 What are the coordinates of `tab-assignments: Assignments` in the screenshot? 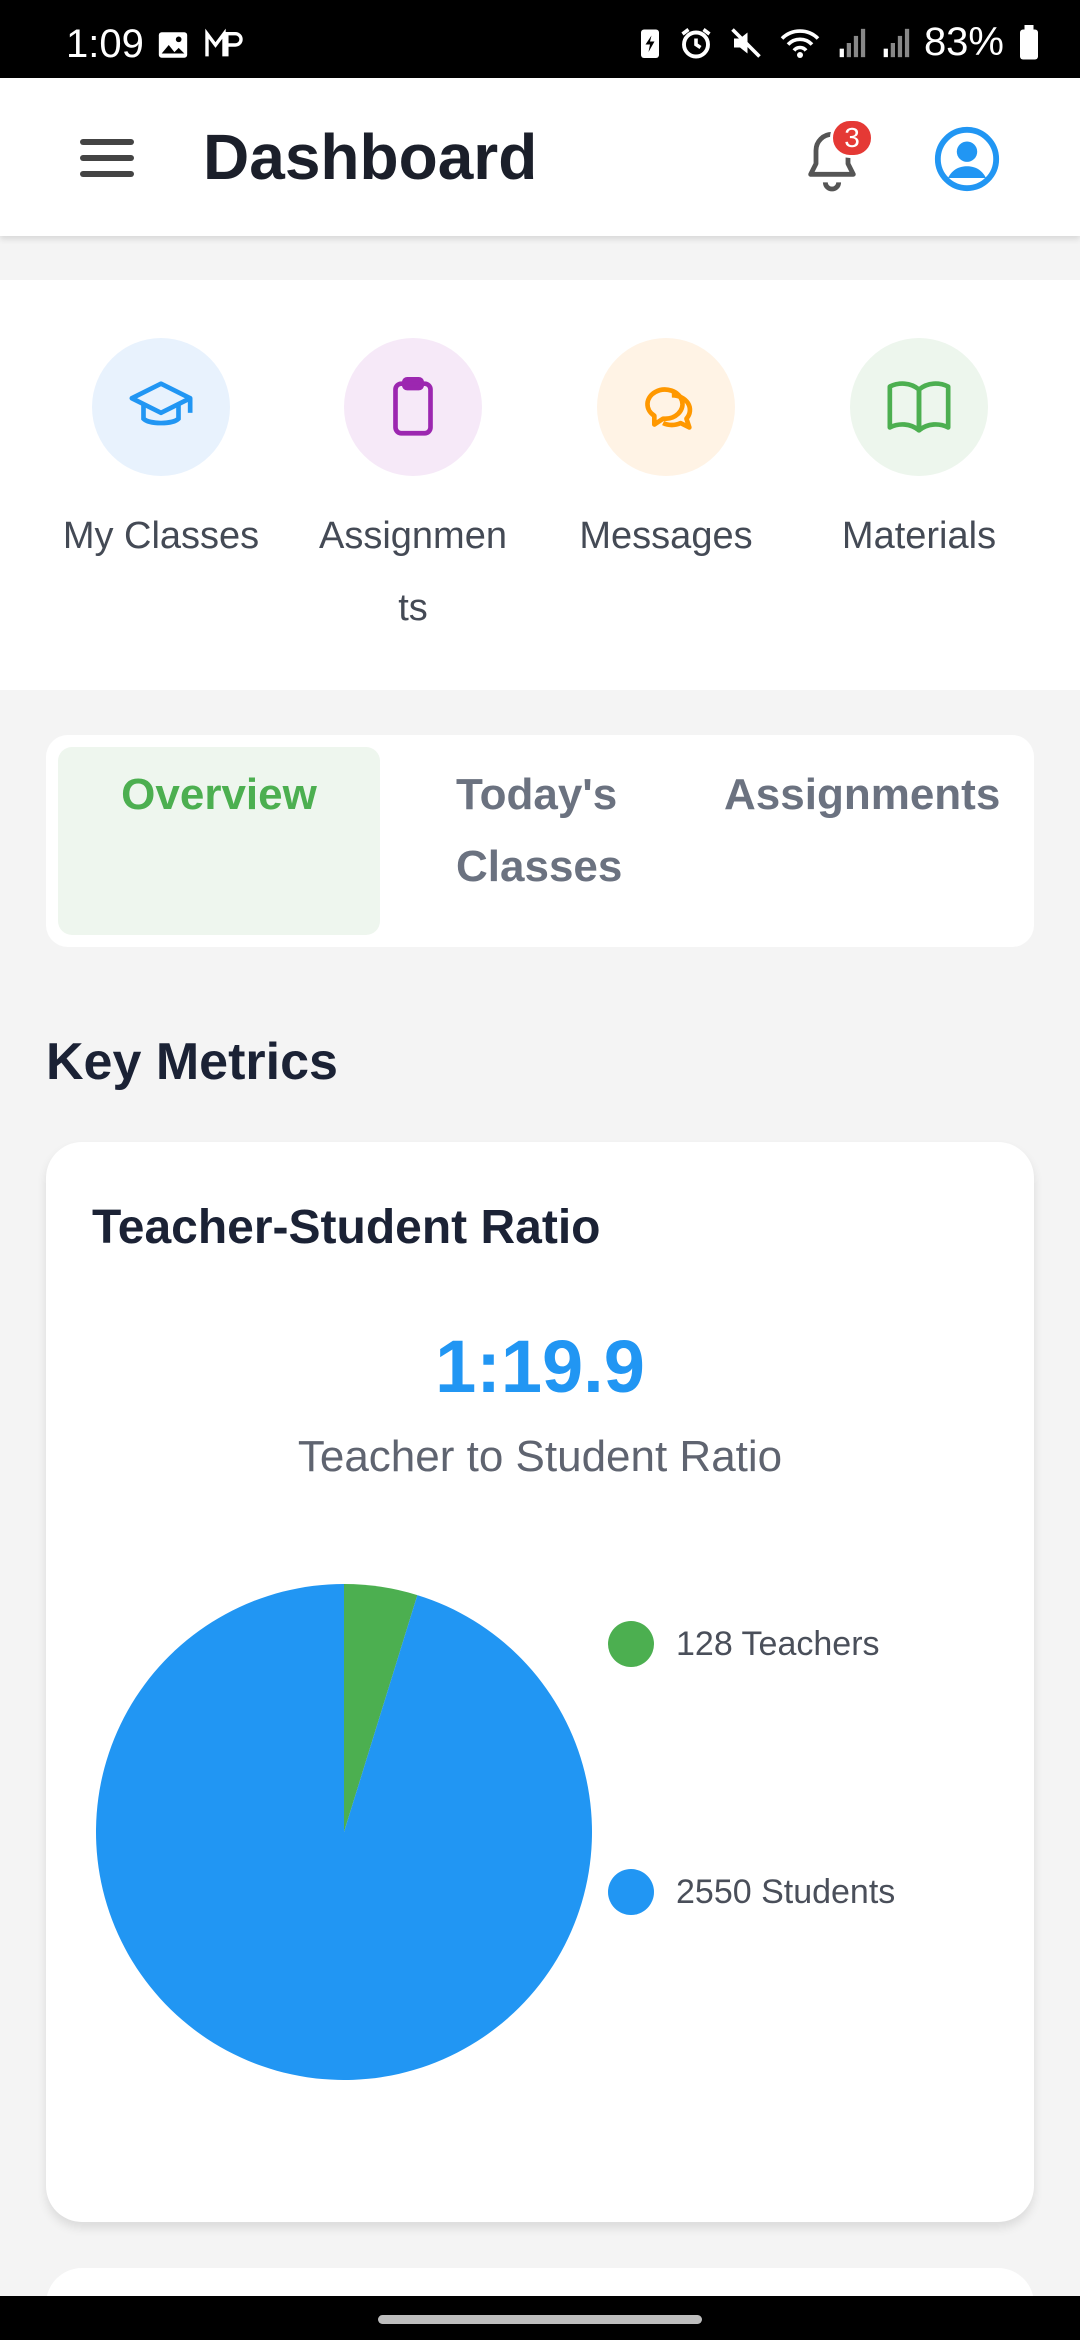 It's located at (874, 841).